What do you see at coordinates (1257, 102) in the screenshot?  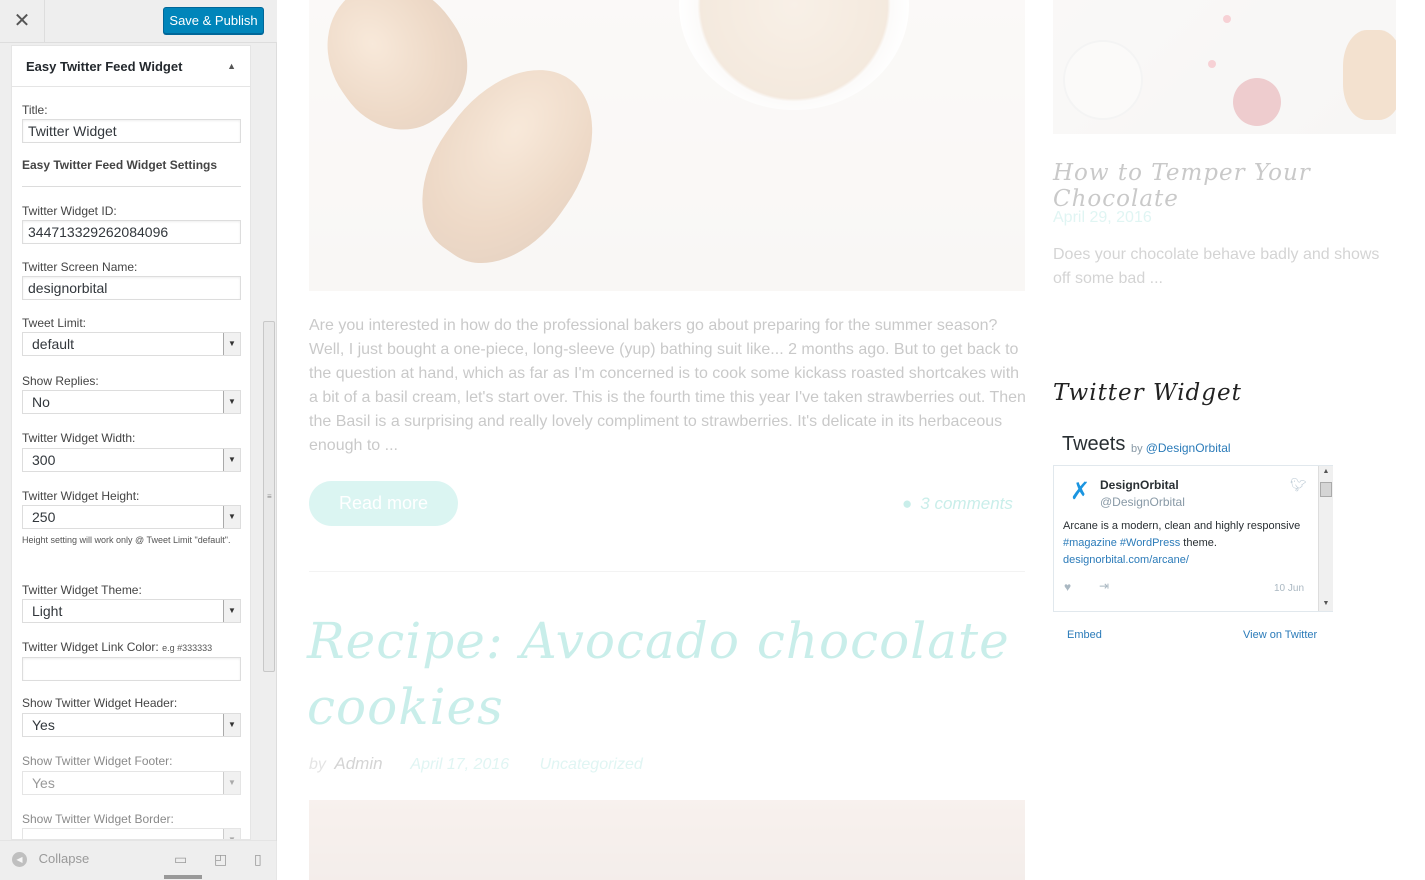 I see `jar-shape` at bounding box center [1257, 102].